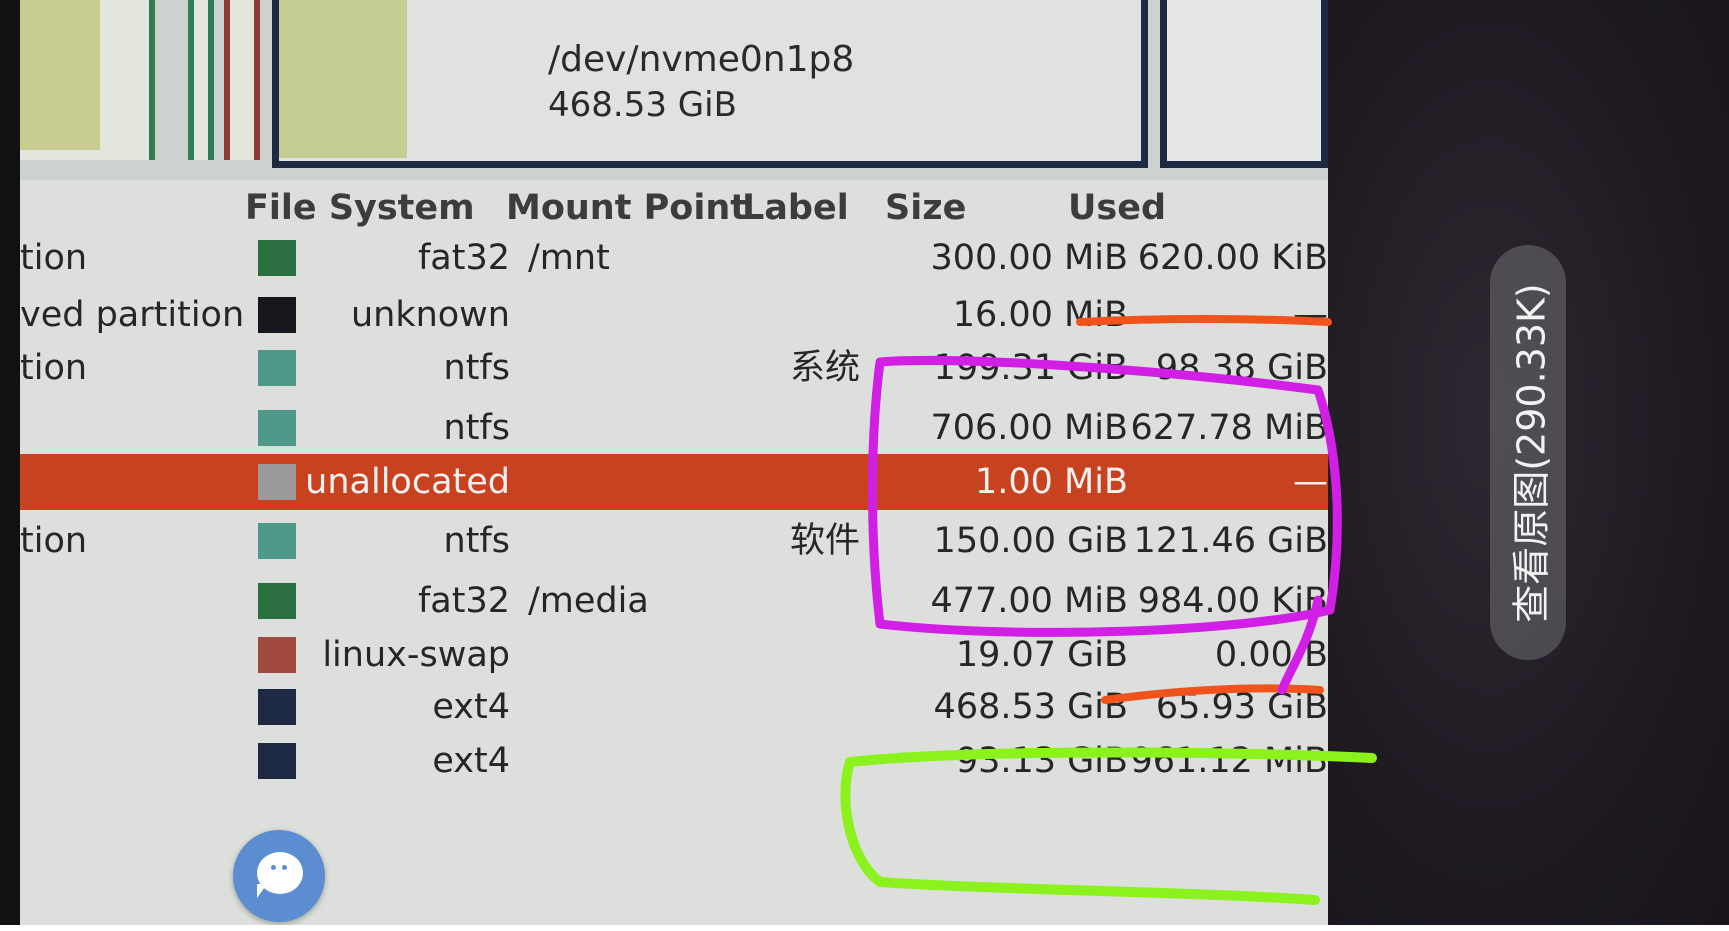 Image resolution: width=1729 pixels, height=931 pixels. Describe the element at coordinates (1230, 541) in the screenshot. I see `used-cell: 121.46 GiB` at that location.